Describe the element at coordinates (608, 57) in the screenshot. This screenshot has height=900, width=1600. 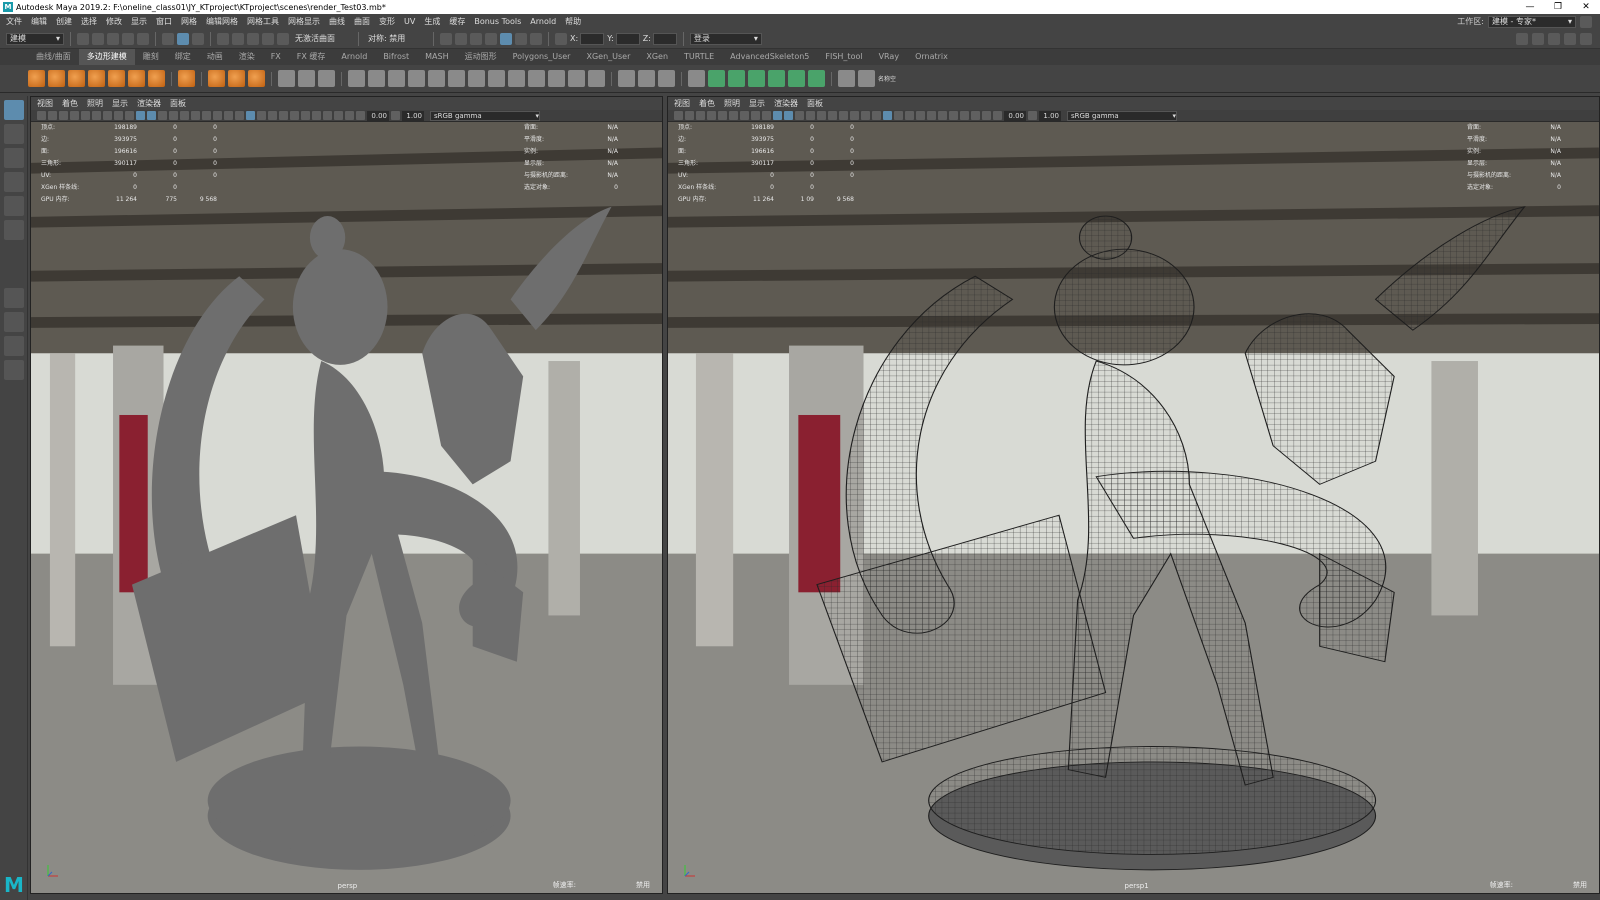
I see `shelf-tab: XGen_User` at that location.